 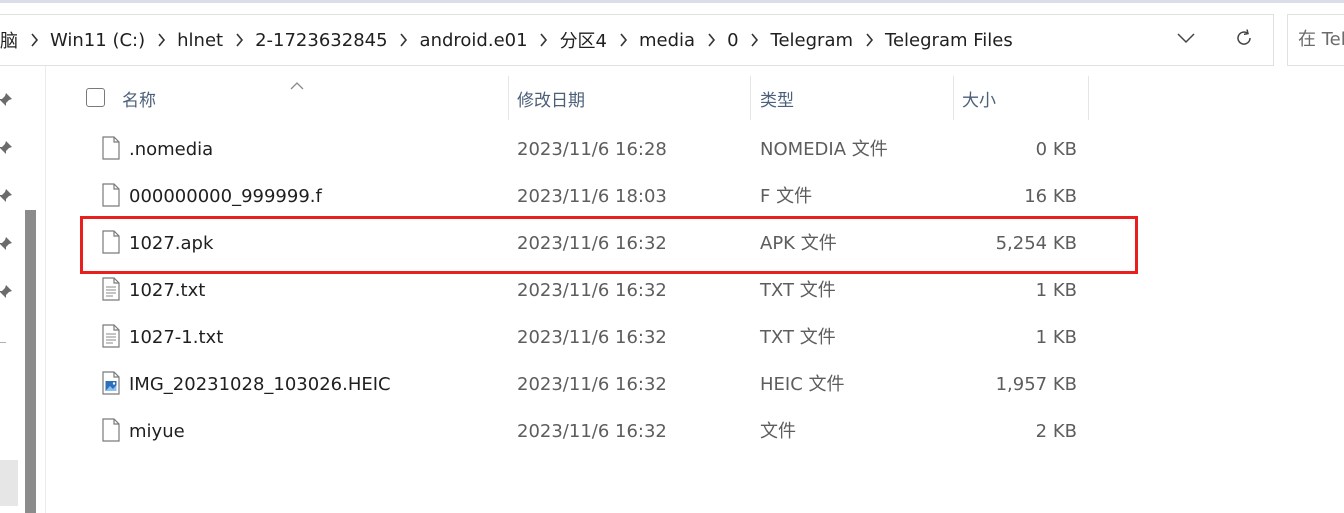 What do you see at coordinates (592, 196) in the screenshot?
I see `file-date: 2023/11/6 18:03` at bounding box center [592, 196].